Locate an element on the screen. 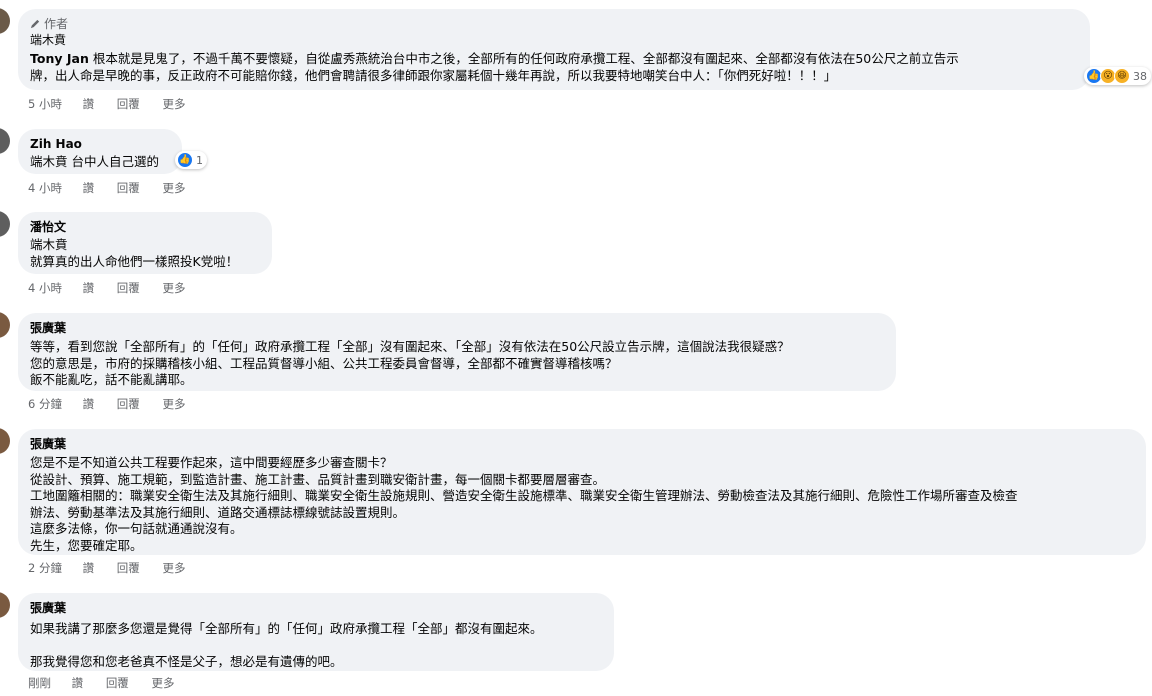 This screenshot has width=1152, height=696. reaction-summary: 👍 1 is located at coordinates (191, 160).